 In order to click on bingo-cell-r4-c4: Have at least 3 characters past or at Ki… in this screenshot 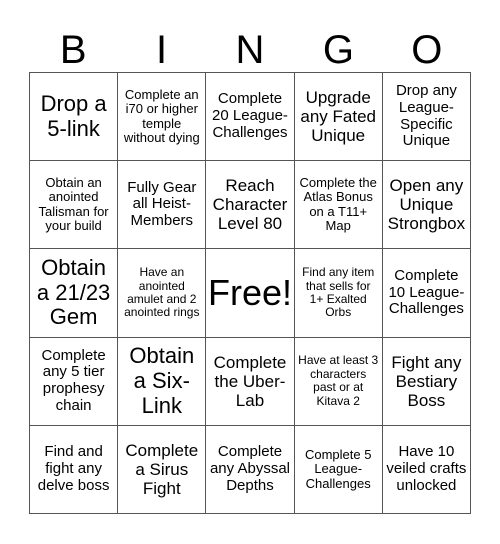, I will do `click(338, 381)`.